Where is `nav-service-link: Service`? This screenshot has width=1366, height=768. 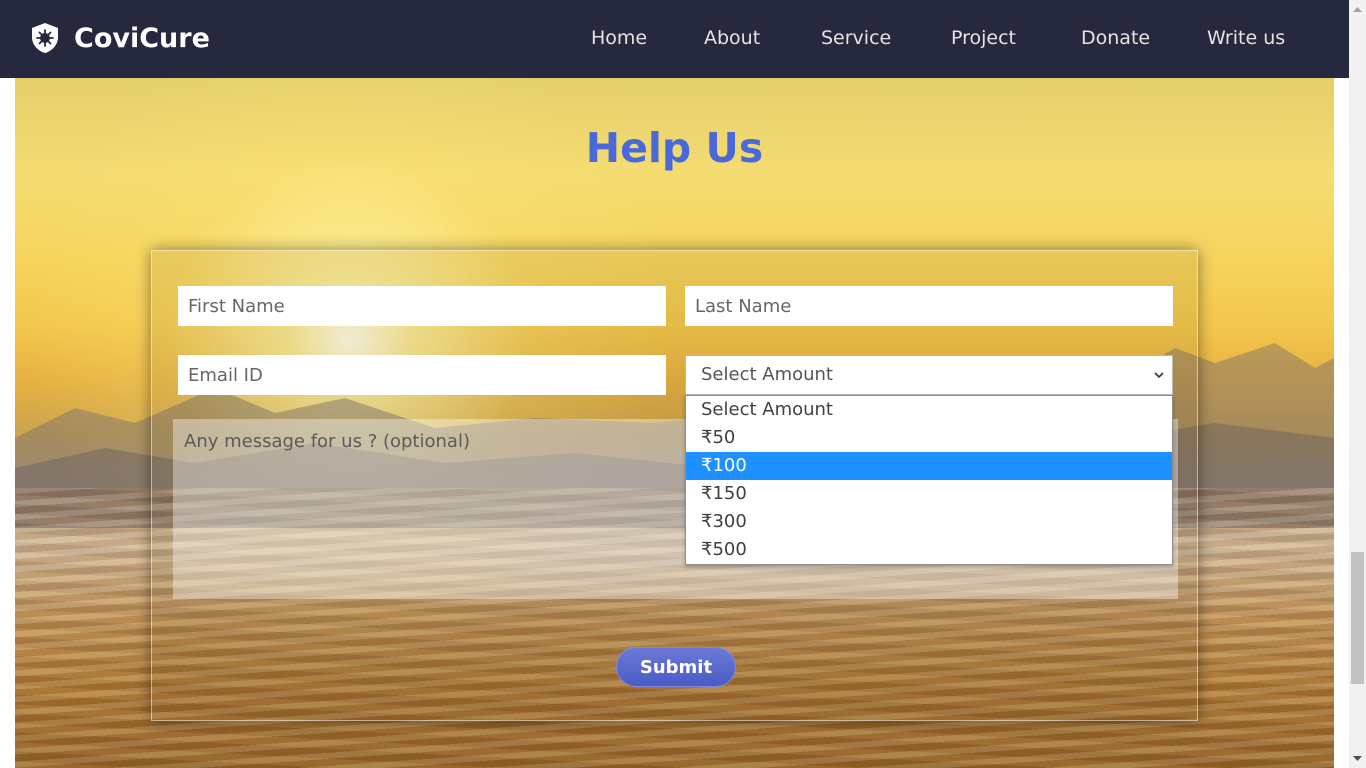
nav-service-link: Service is located at coordinates (856, 38).